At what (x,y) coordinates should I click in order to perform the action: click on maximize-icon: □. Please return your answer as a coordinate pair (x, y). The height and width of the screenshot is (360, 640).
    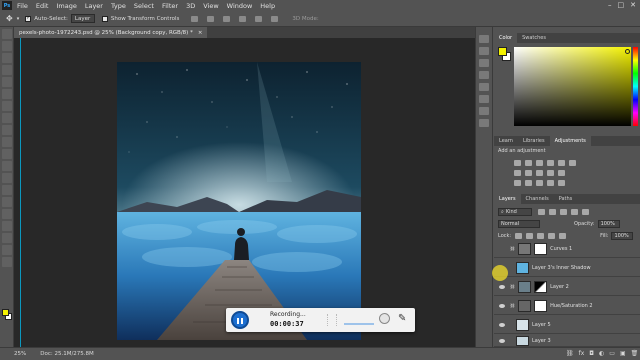
    Looking at the image, I should click on (621, 5).